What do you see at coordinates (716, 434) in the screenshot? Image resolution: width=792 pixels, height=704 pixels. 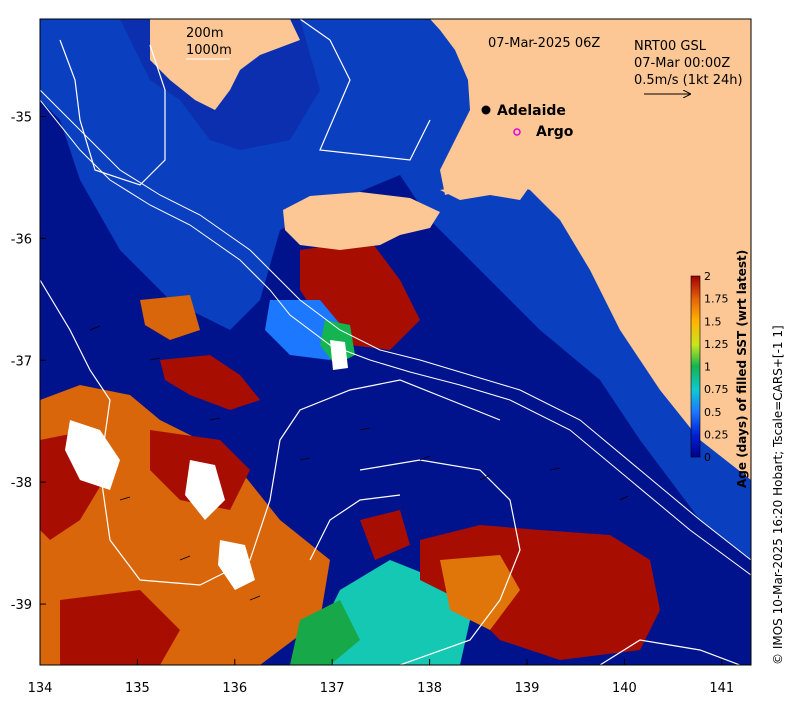 I see `colorbar-tick-label: 0.25` at bounding box center [716, 434].